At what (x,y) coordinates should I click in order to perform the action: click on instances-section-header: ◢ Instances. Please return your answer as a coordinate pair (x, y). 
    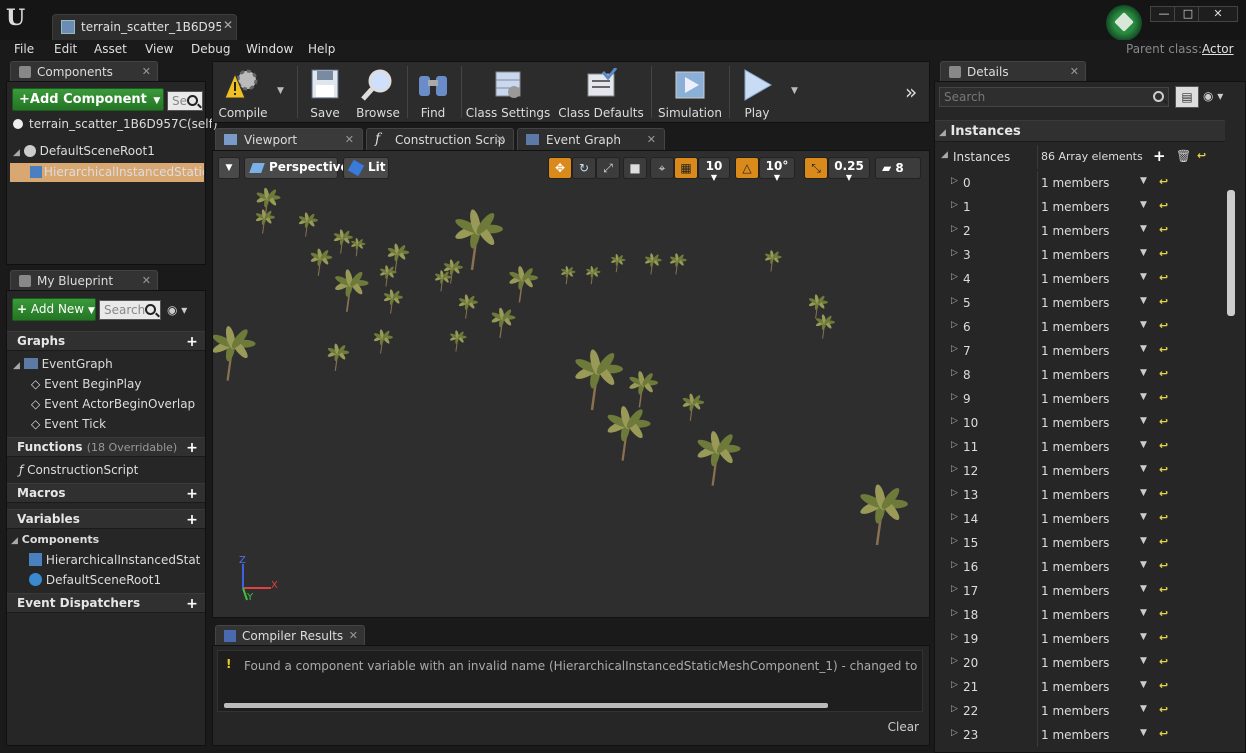
    Looking at the image, I should click on (1080, 131).